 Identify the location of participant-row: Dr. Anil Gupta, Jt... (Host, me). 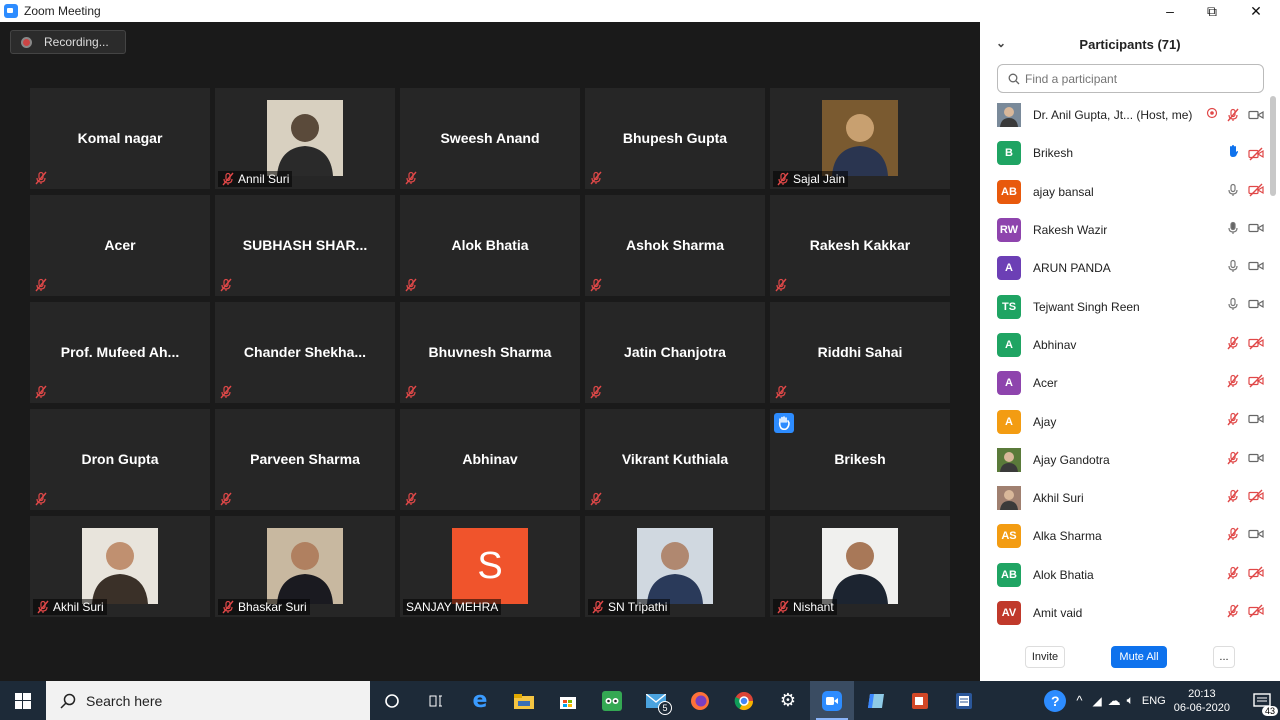
(1124, 115).